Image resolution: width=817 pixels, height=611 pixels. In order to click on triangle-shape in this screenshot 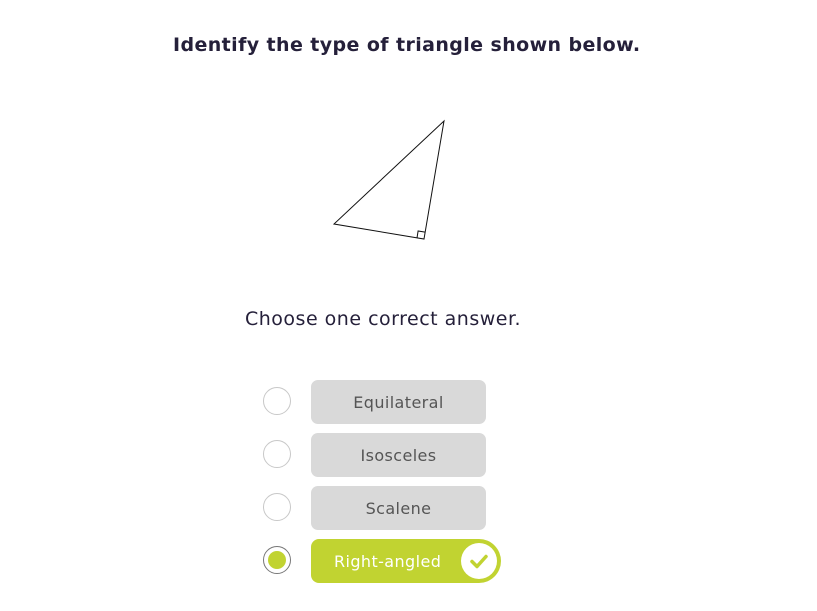, I will do `click(388, 179)`.